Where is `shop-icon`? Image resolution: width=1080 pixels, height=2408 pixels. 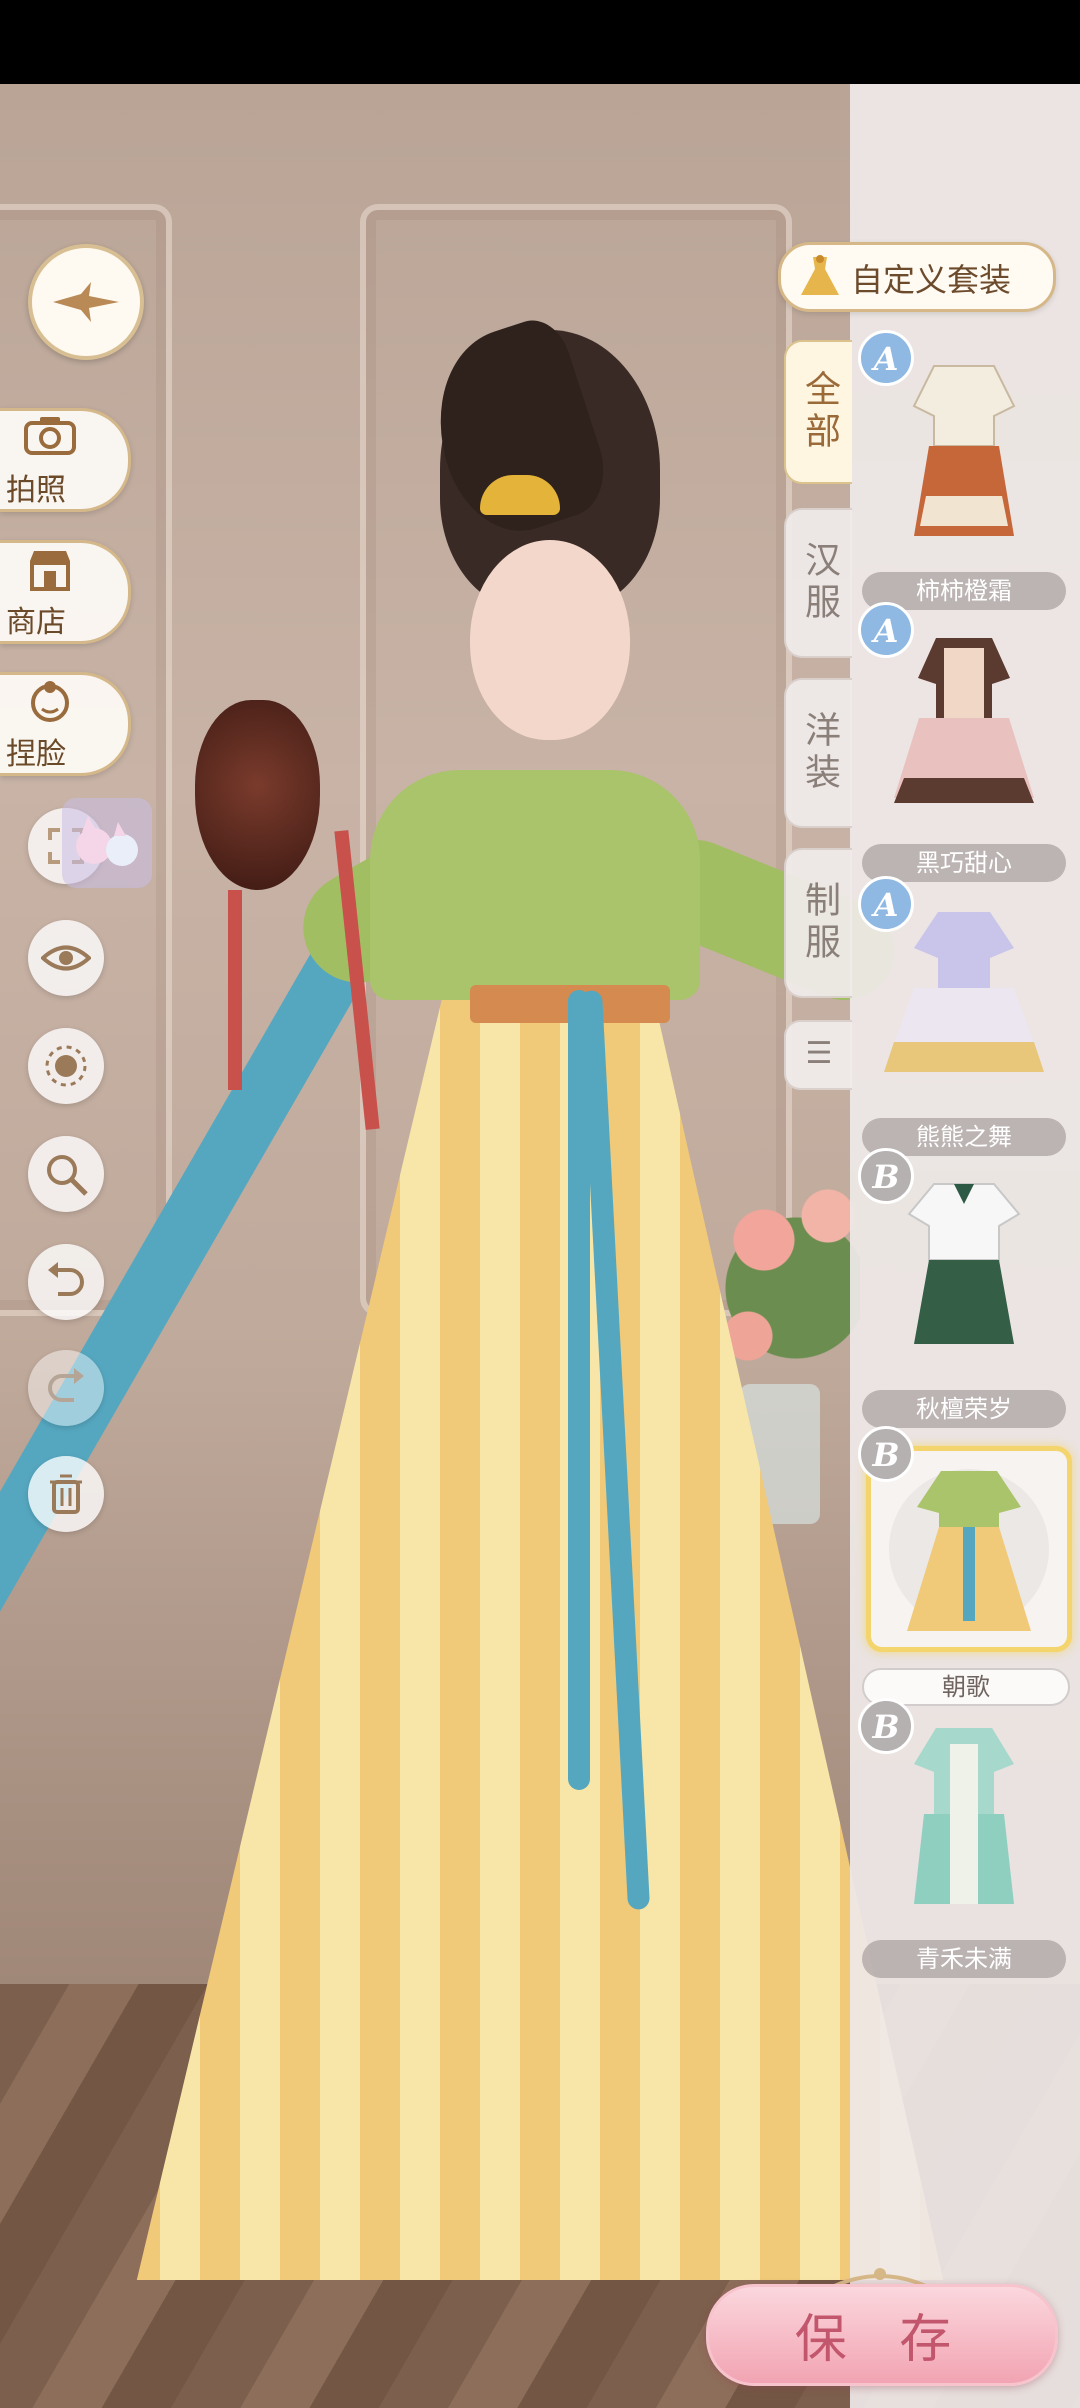
shop-icon is located at coordinates (50, 570).